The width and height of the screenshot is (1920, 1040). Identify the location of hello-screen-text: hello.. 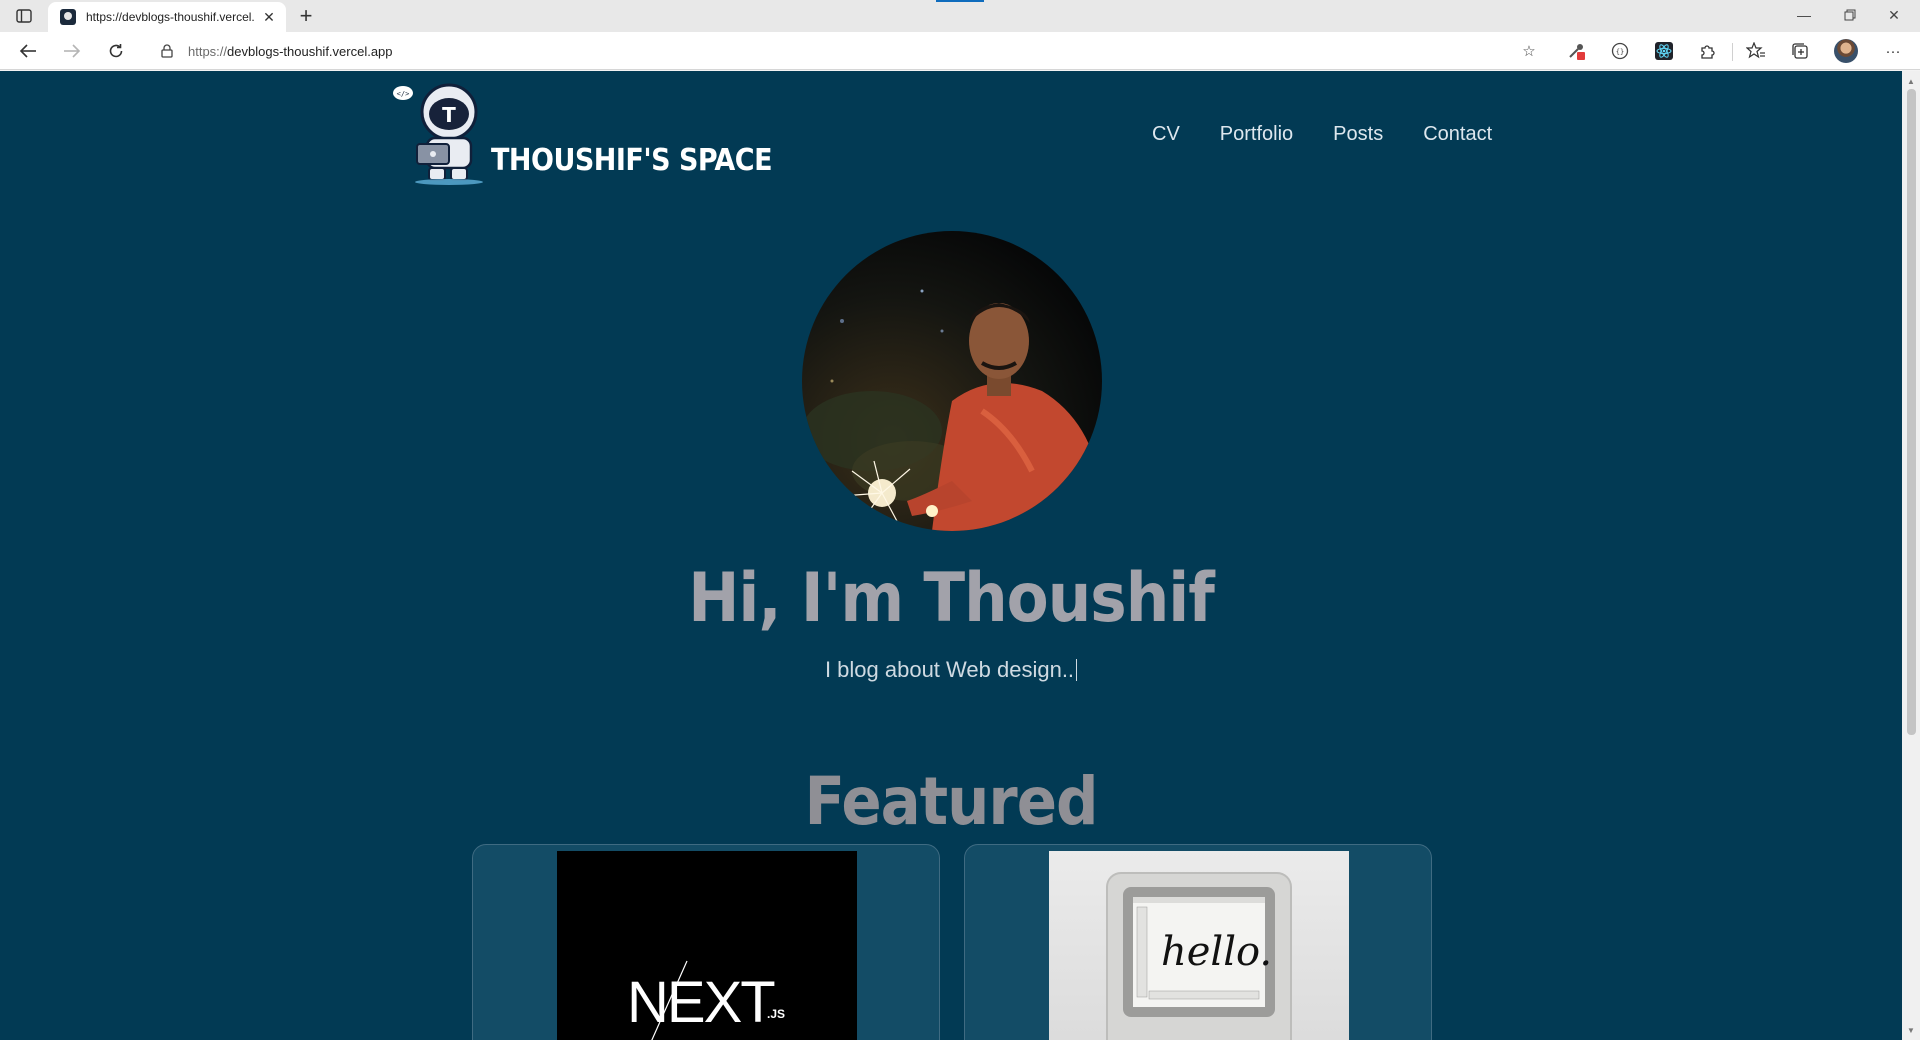
(1217, 952).